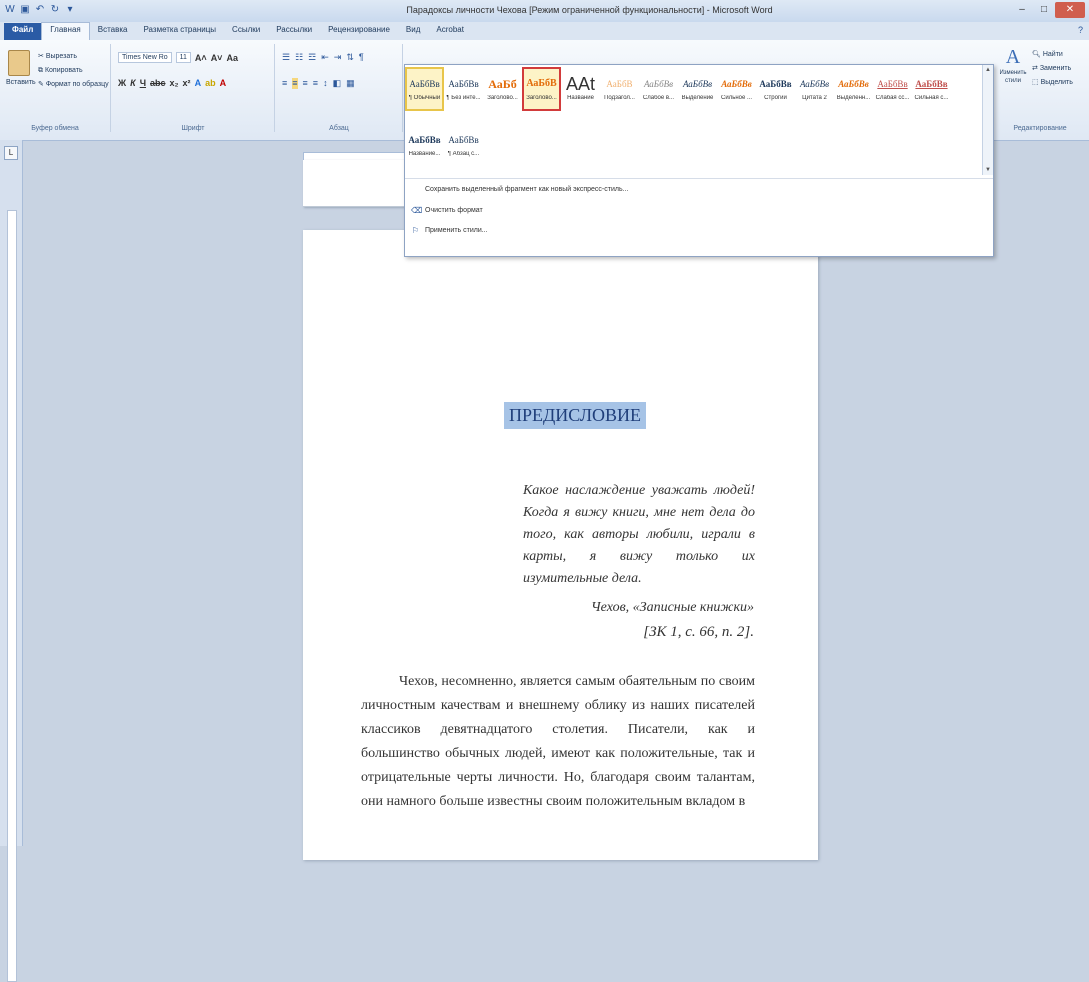 This screenshot has width=1089, height=982. I want to click on font-name-select: Times New Ro, so click(145, 57).